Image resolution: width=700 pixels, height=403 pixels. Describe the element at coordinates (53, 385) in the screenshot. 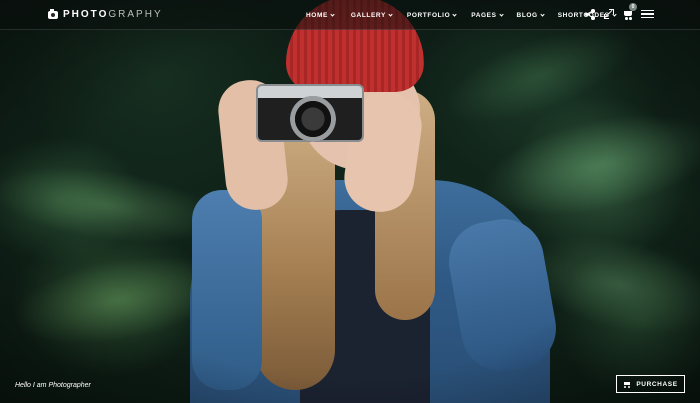

I see `hero-caption: Hello I am Photographer` at that location.